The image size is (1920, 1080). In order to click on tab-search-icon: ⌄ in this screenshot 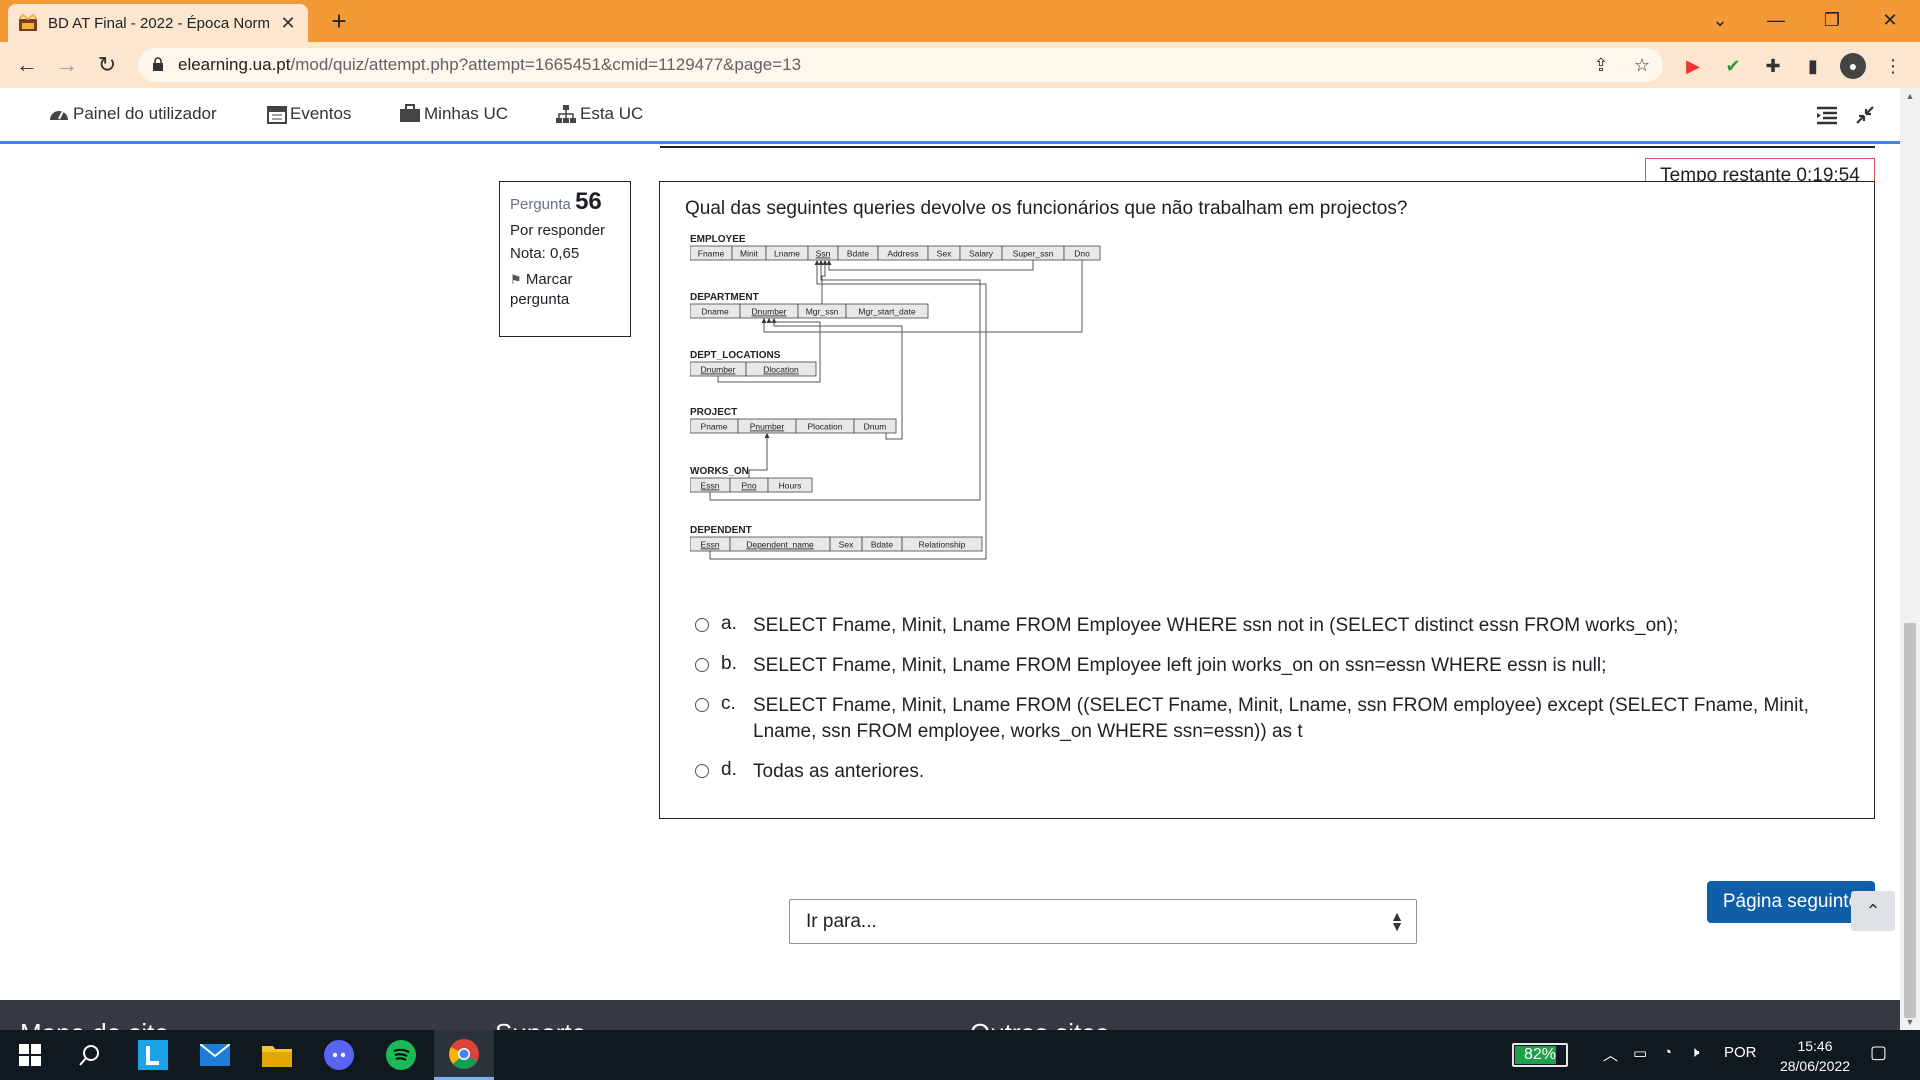, I will do `click(1720, 20)`.